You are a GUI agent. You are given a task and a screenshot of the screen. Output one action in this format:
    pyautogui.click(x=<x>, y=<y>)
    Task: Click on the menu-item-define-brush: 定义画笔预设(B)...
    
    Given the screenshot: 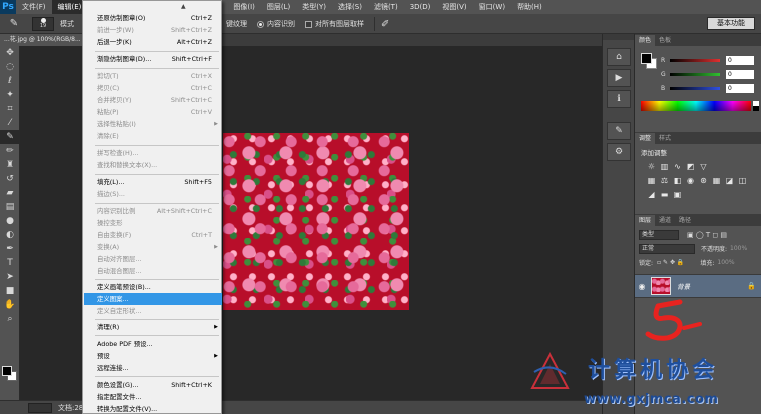 What is the action you would take?
    pyautogui.click(x=153, y=287)
    